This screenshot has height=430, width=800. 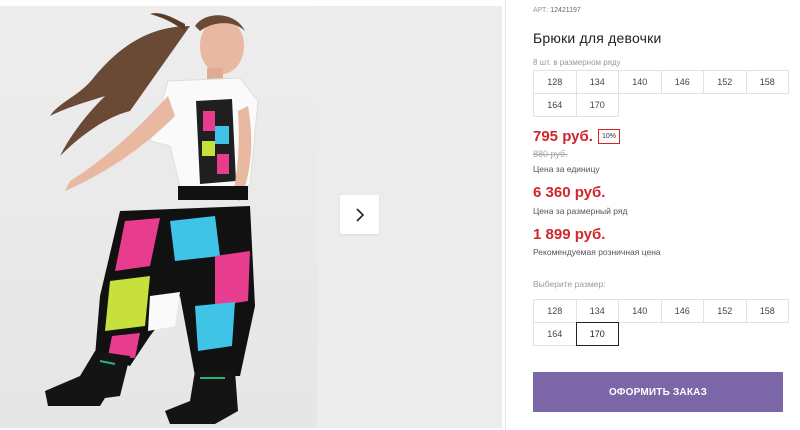 What do you see at coordinates (580, 211) in the screenshot?
I see `pack-price-label: Цена за размерный ряд` at bounding box center [580, 211].